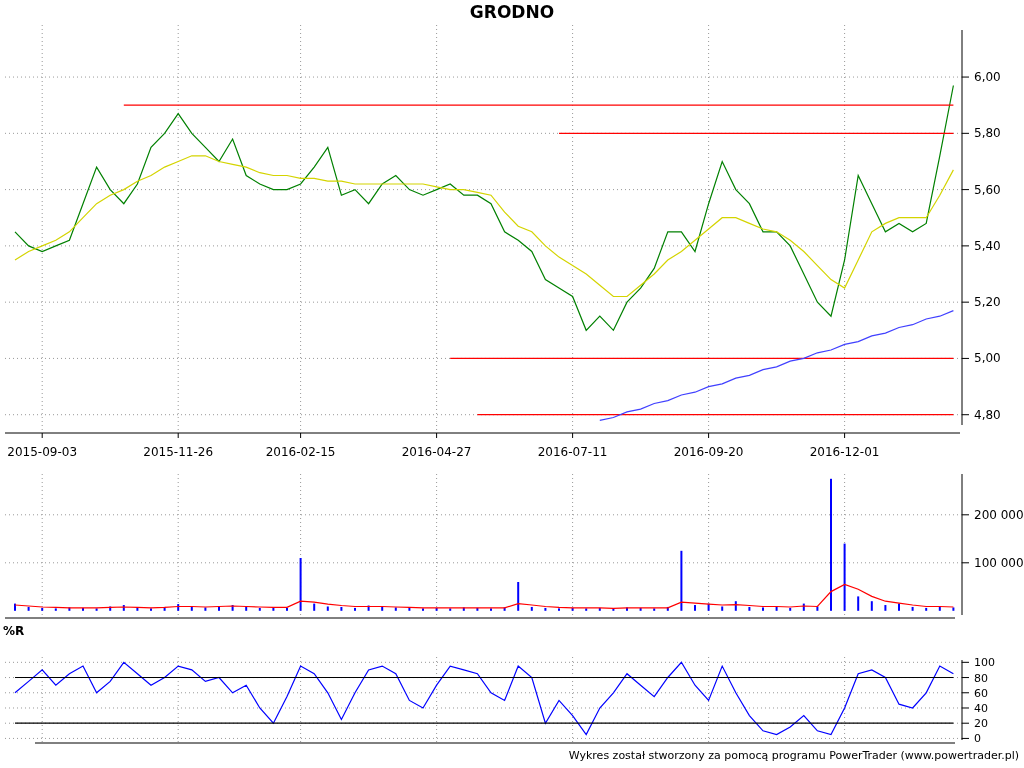  What do you see at coordinates (977, 739) in the screenshot?
I see `percent-label: 0` at bounding box center [977, 739].